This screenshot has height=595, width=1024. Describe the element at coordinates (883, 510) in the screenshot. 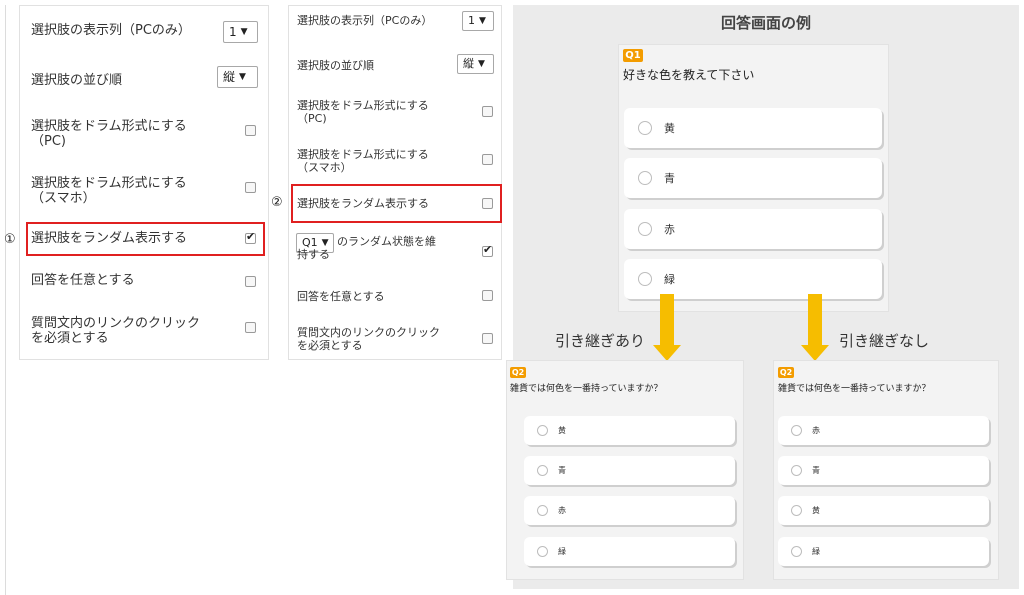

I see `q2-right-option: 黄` at that location.